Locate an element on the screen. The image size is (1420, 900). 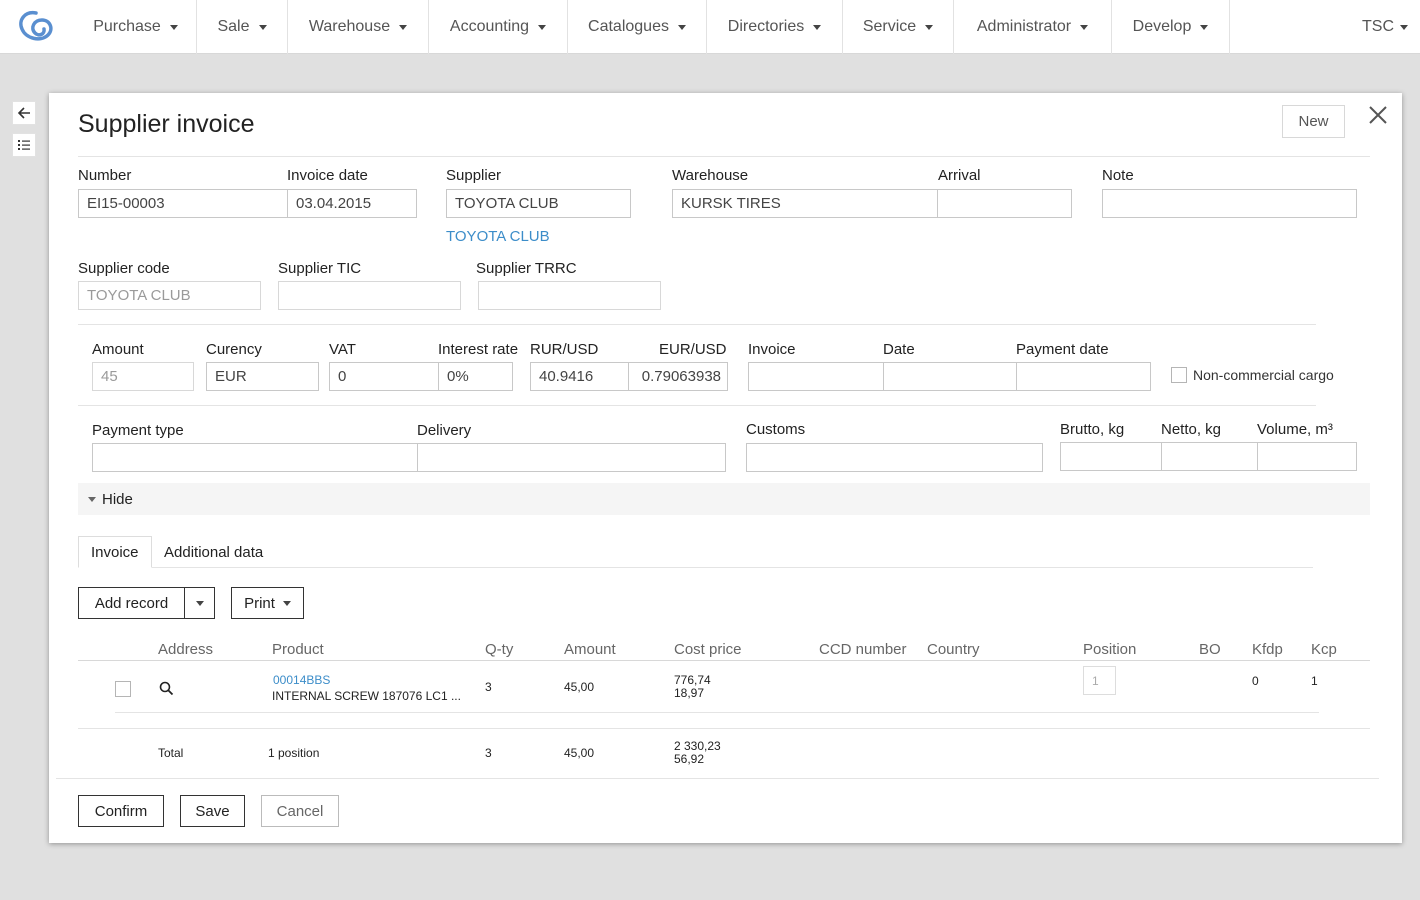
list-view-button is located at coordinates (24, 145).